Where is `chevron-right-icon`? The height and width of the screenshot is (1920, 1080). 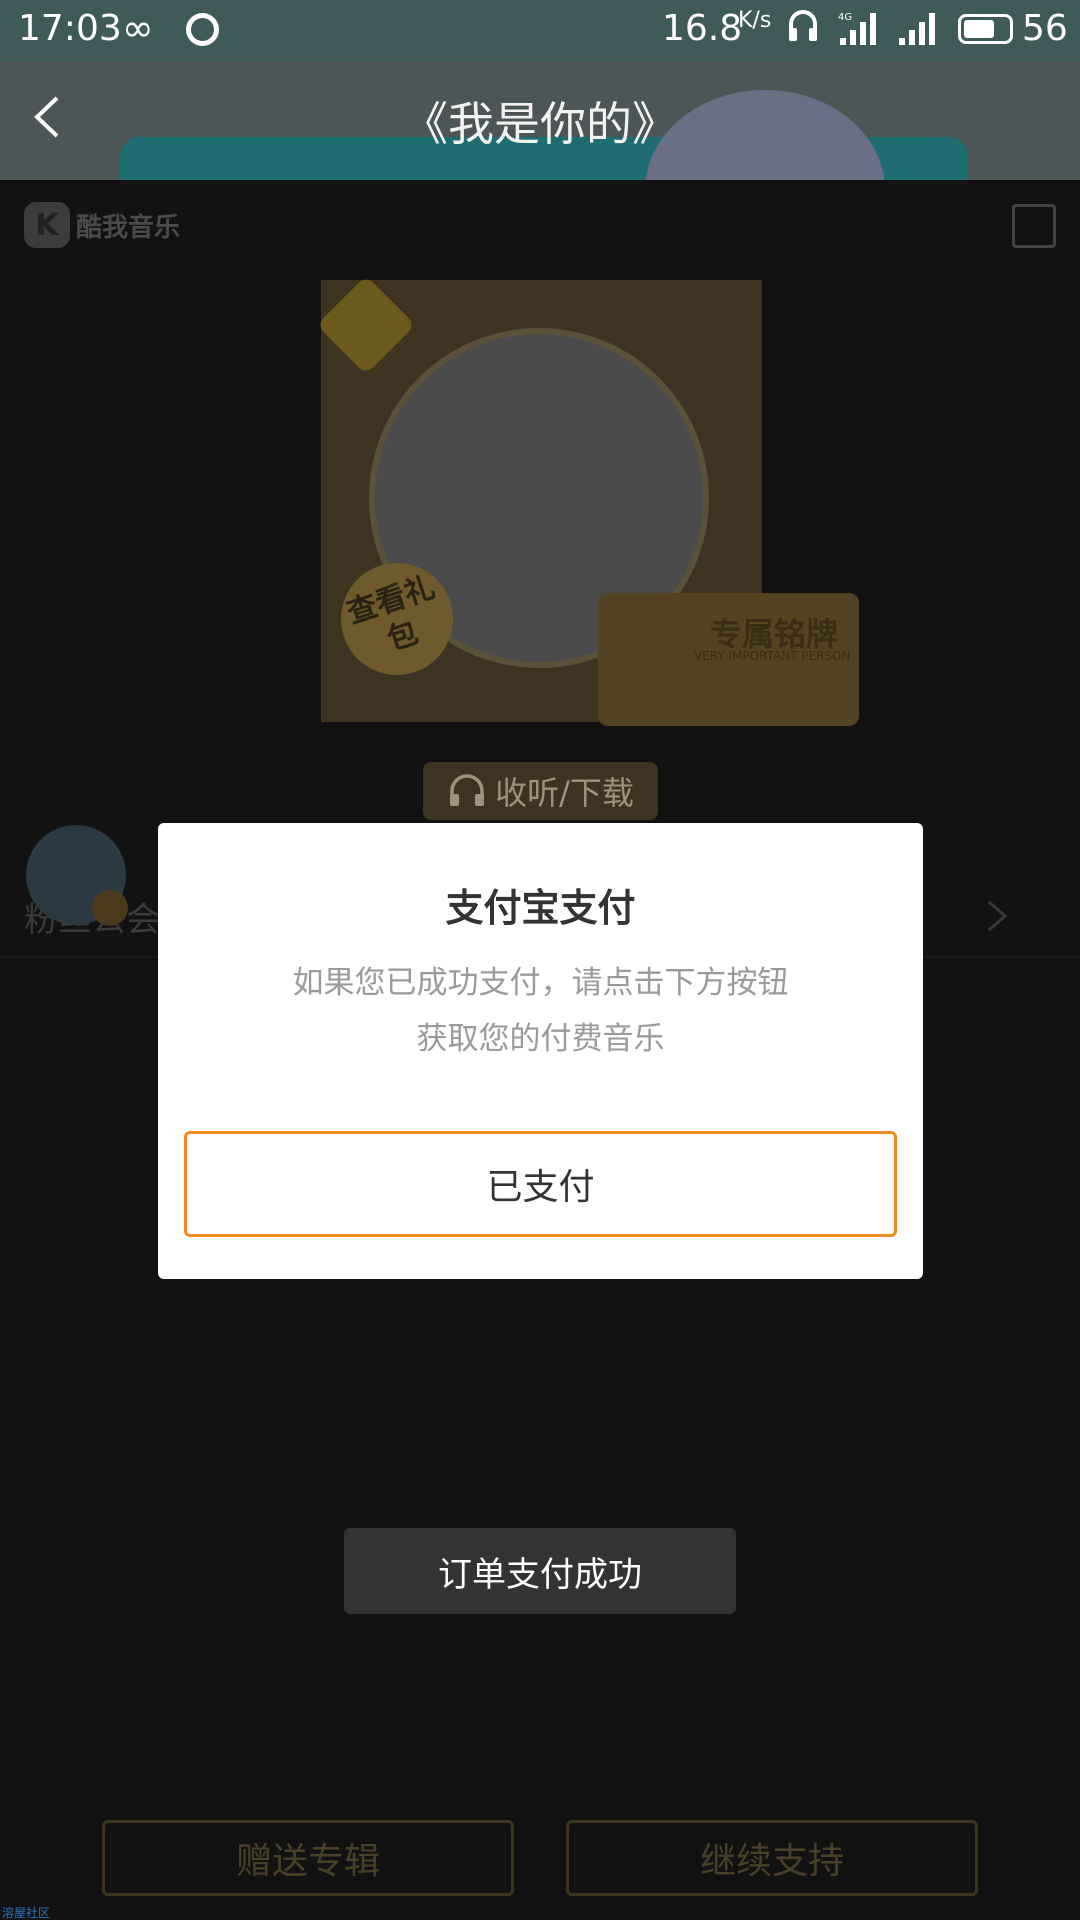
chevron-right-icon is located at coordinates (997, 916).